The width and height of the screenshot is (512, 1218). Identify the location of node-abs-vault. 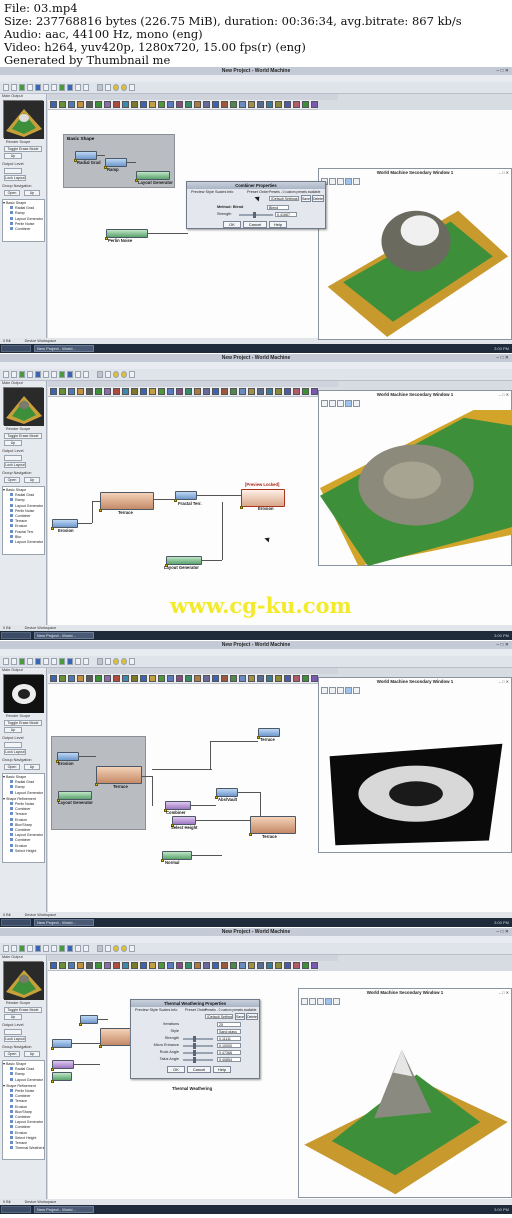
(226, 793).